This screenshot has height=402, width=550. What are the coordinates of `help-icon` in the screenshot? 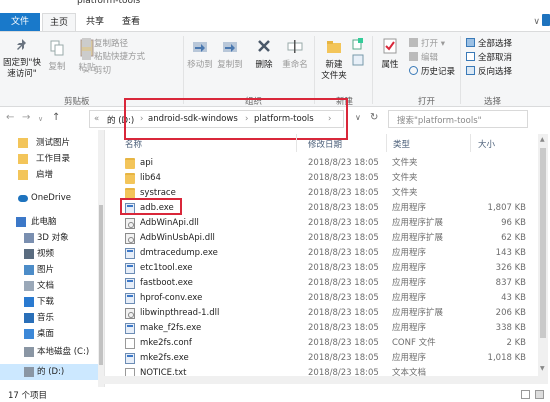 It's located at (546, 20).